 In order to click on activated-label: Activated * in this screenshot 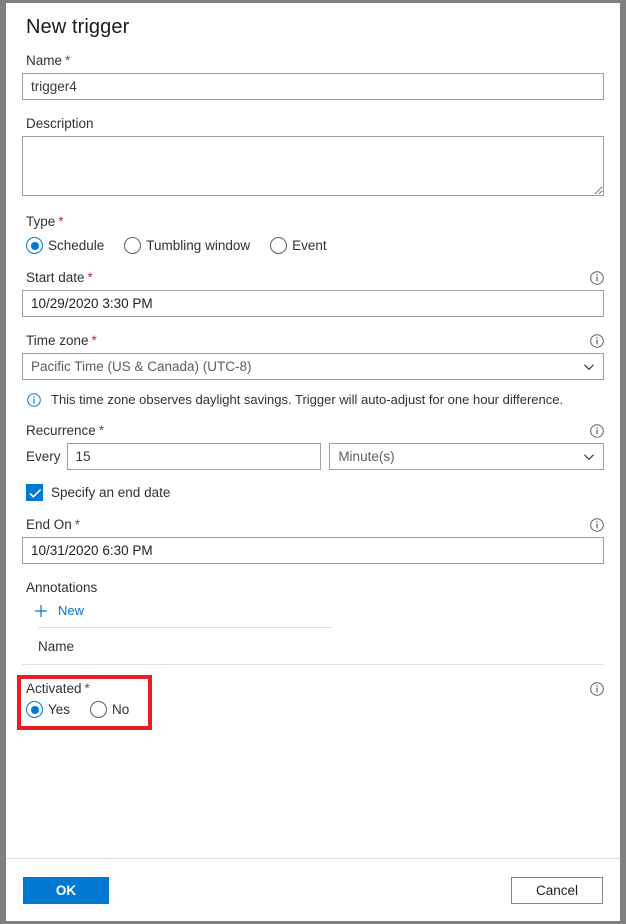, I will do `click(56, 688)`.